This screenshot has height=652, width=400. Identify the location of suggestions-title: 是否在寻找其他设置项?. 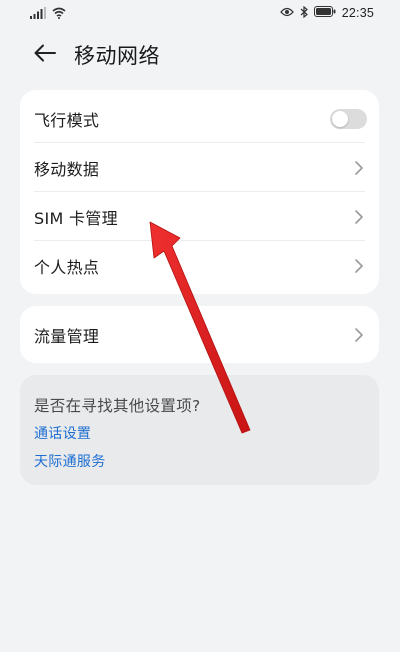
(117, 406).